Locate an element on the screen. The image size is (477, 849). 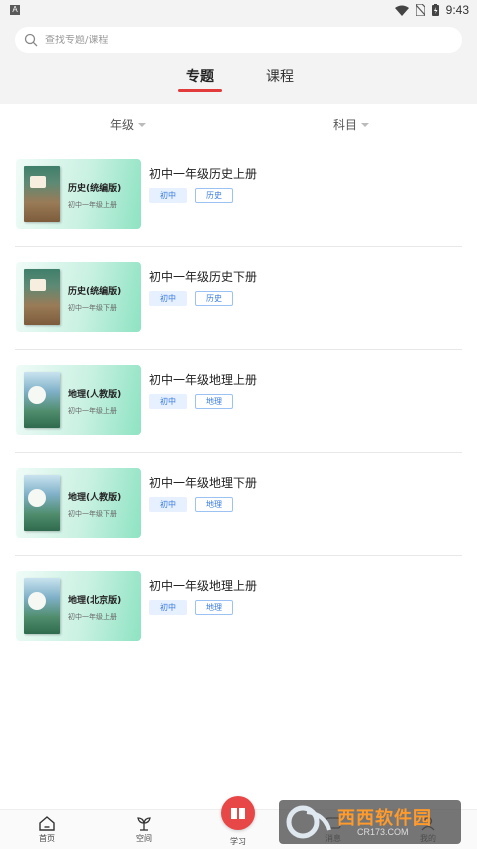
subject-filter: 科目 is located at coordinates (351, 124).